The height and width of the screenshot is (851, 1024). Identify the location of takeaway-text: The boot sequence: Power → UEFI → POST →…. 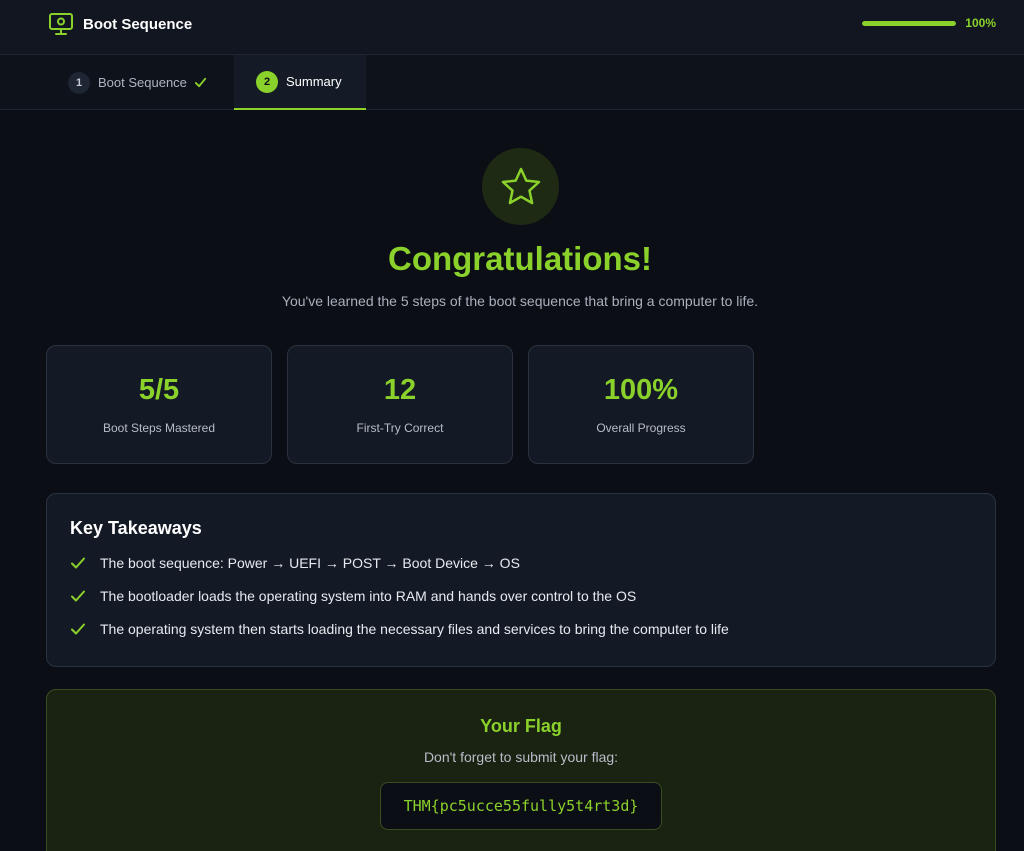
(310, 562).